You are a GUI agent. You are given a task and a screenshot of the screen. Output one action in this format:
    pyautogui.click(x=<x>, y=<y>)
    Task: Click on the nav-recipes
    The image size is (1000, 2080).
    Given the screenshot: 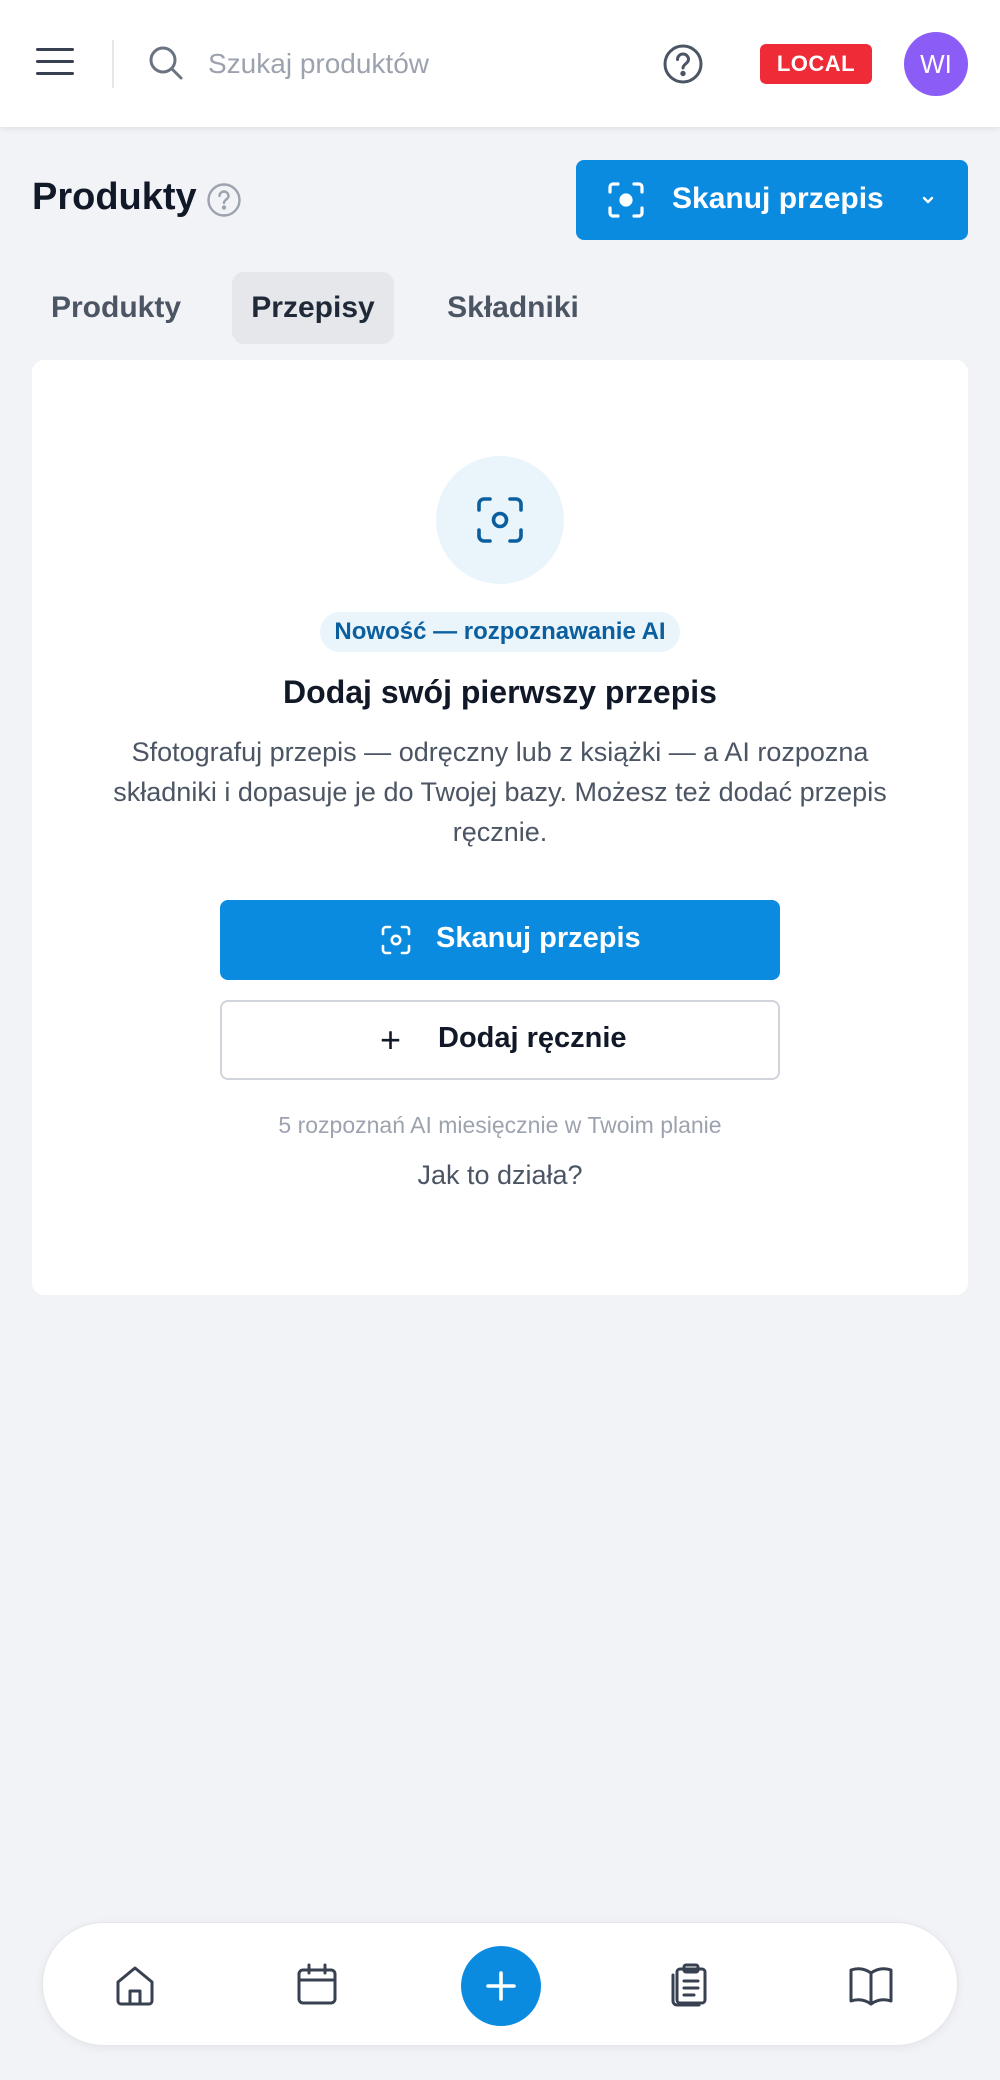 What is the action you would take?
    pyautogui.click(x=871, y=1985)
    